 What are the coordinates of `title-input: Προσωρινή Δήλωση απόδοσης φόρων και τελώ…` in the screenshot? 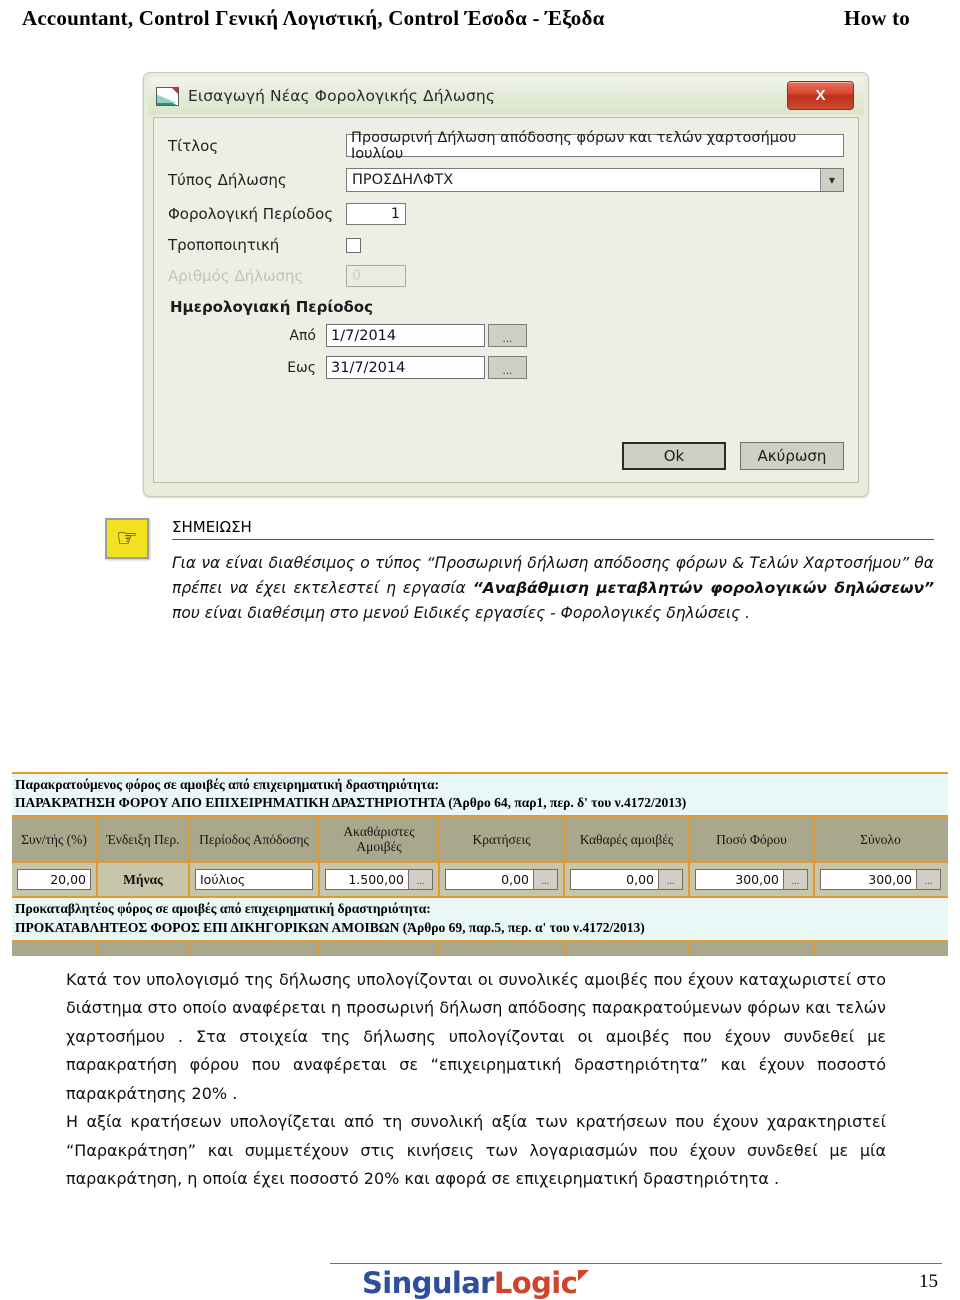 It's located at (595, 146).